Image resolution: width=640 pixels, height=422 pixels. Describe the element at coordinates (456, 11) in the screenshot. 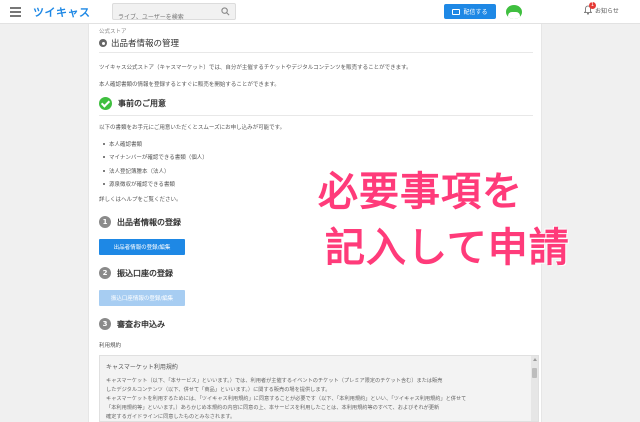

I see `camera-icon` at that location.